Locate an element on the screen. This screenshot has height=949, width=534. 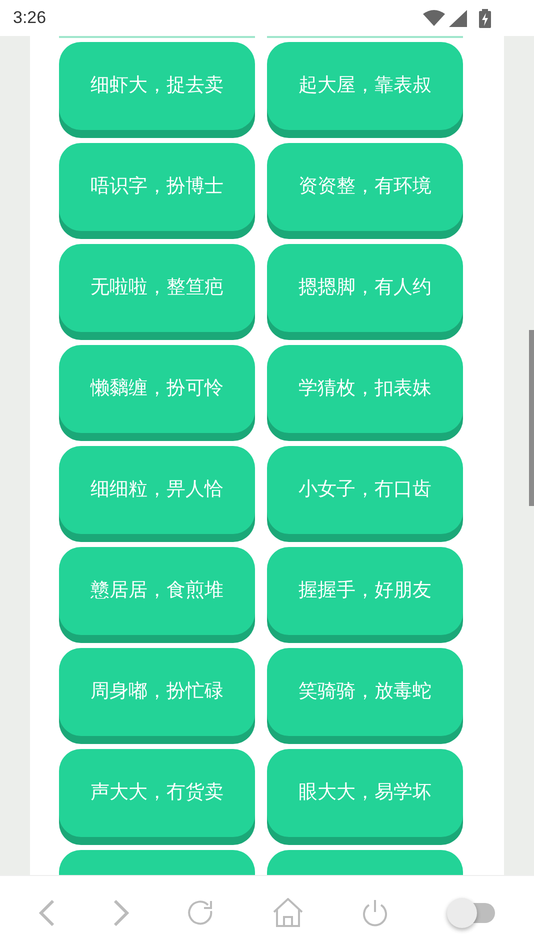
phrase-button: 戆居居，食煎堆 is located at coordinates (157, 591).